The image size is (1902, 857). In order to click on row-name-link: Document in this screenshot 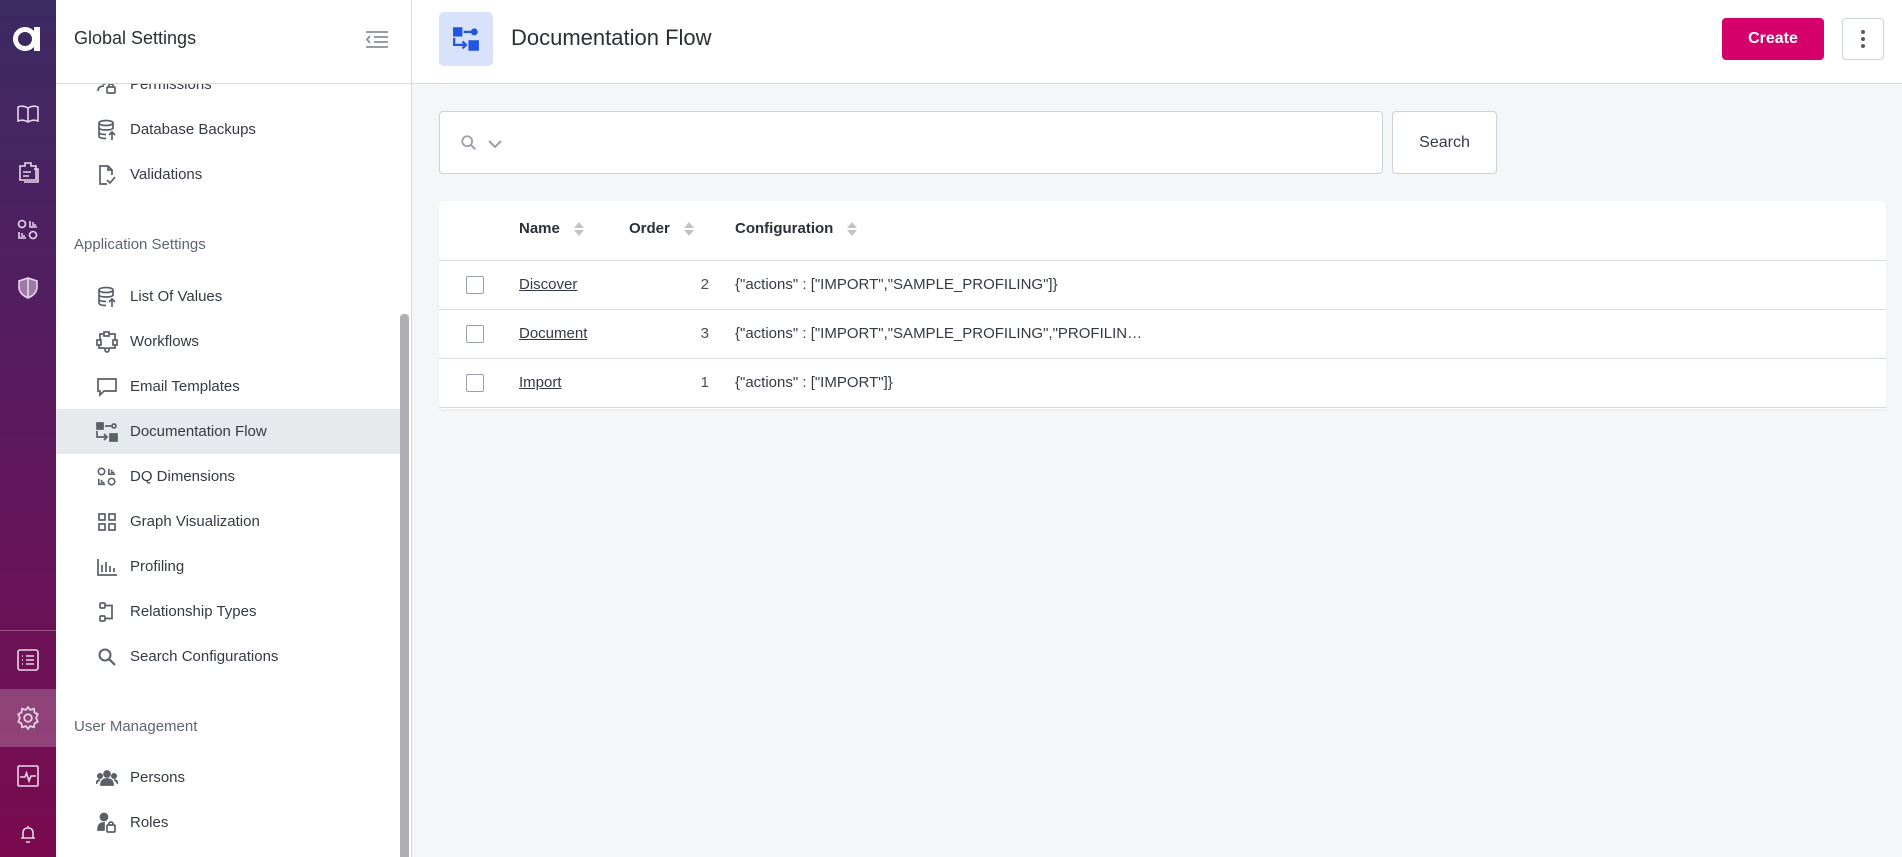, I will do `click(553, 333)`.